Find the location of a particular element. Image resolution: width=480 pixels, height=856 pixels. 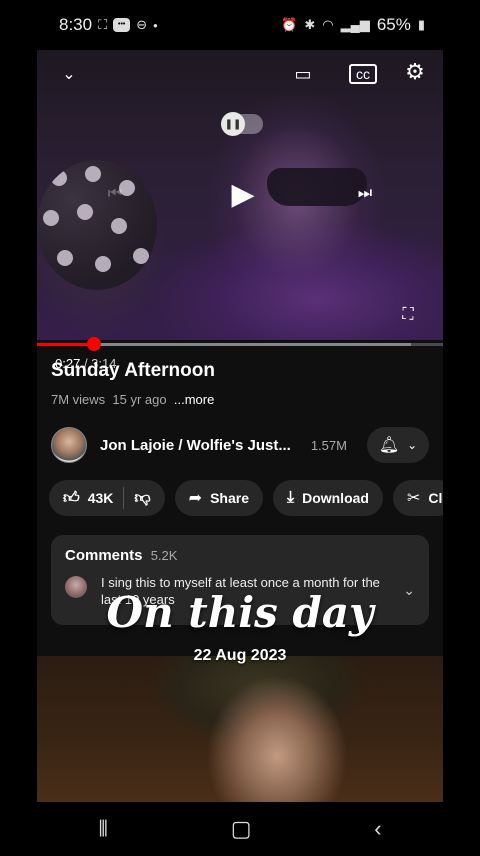

action-bar: 👍︎ 43K 👎︎ ➦ Share ⤓ Download ✂ Cl is located at coordinates (246, 498).